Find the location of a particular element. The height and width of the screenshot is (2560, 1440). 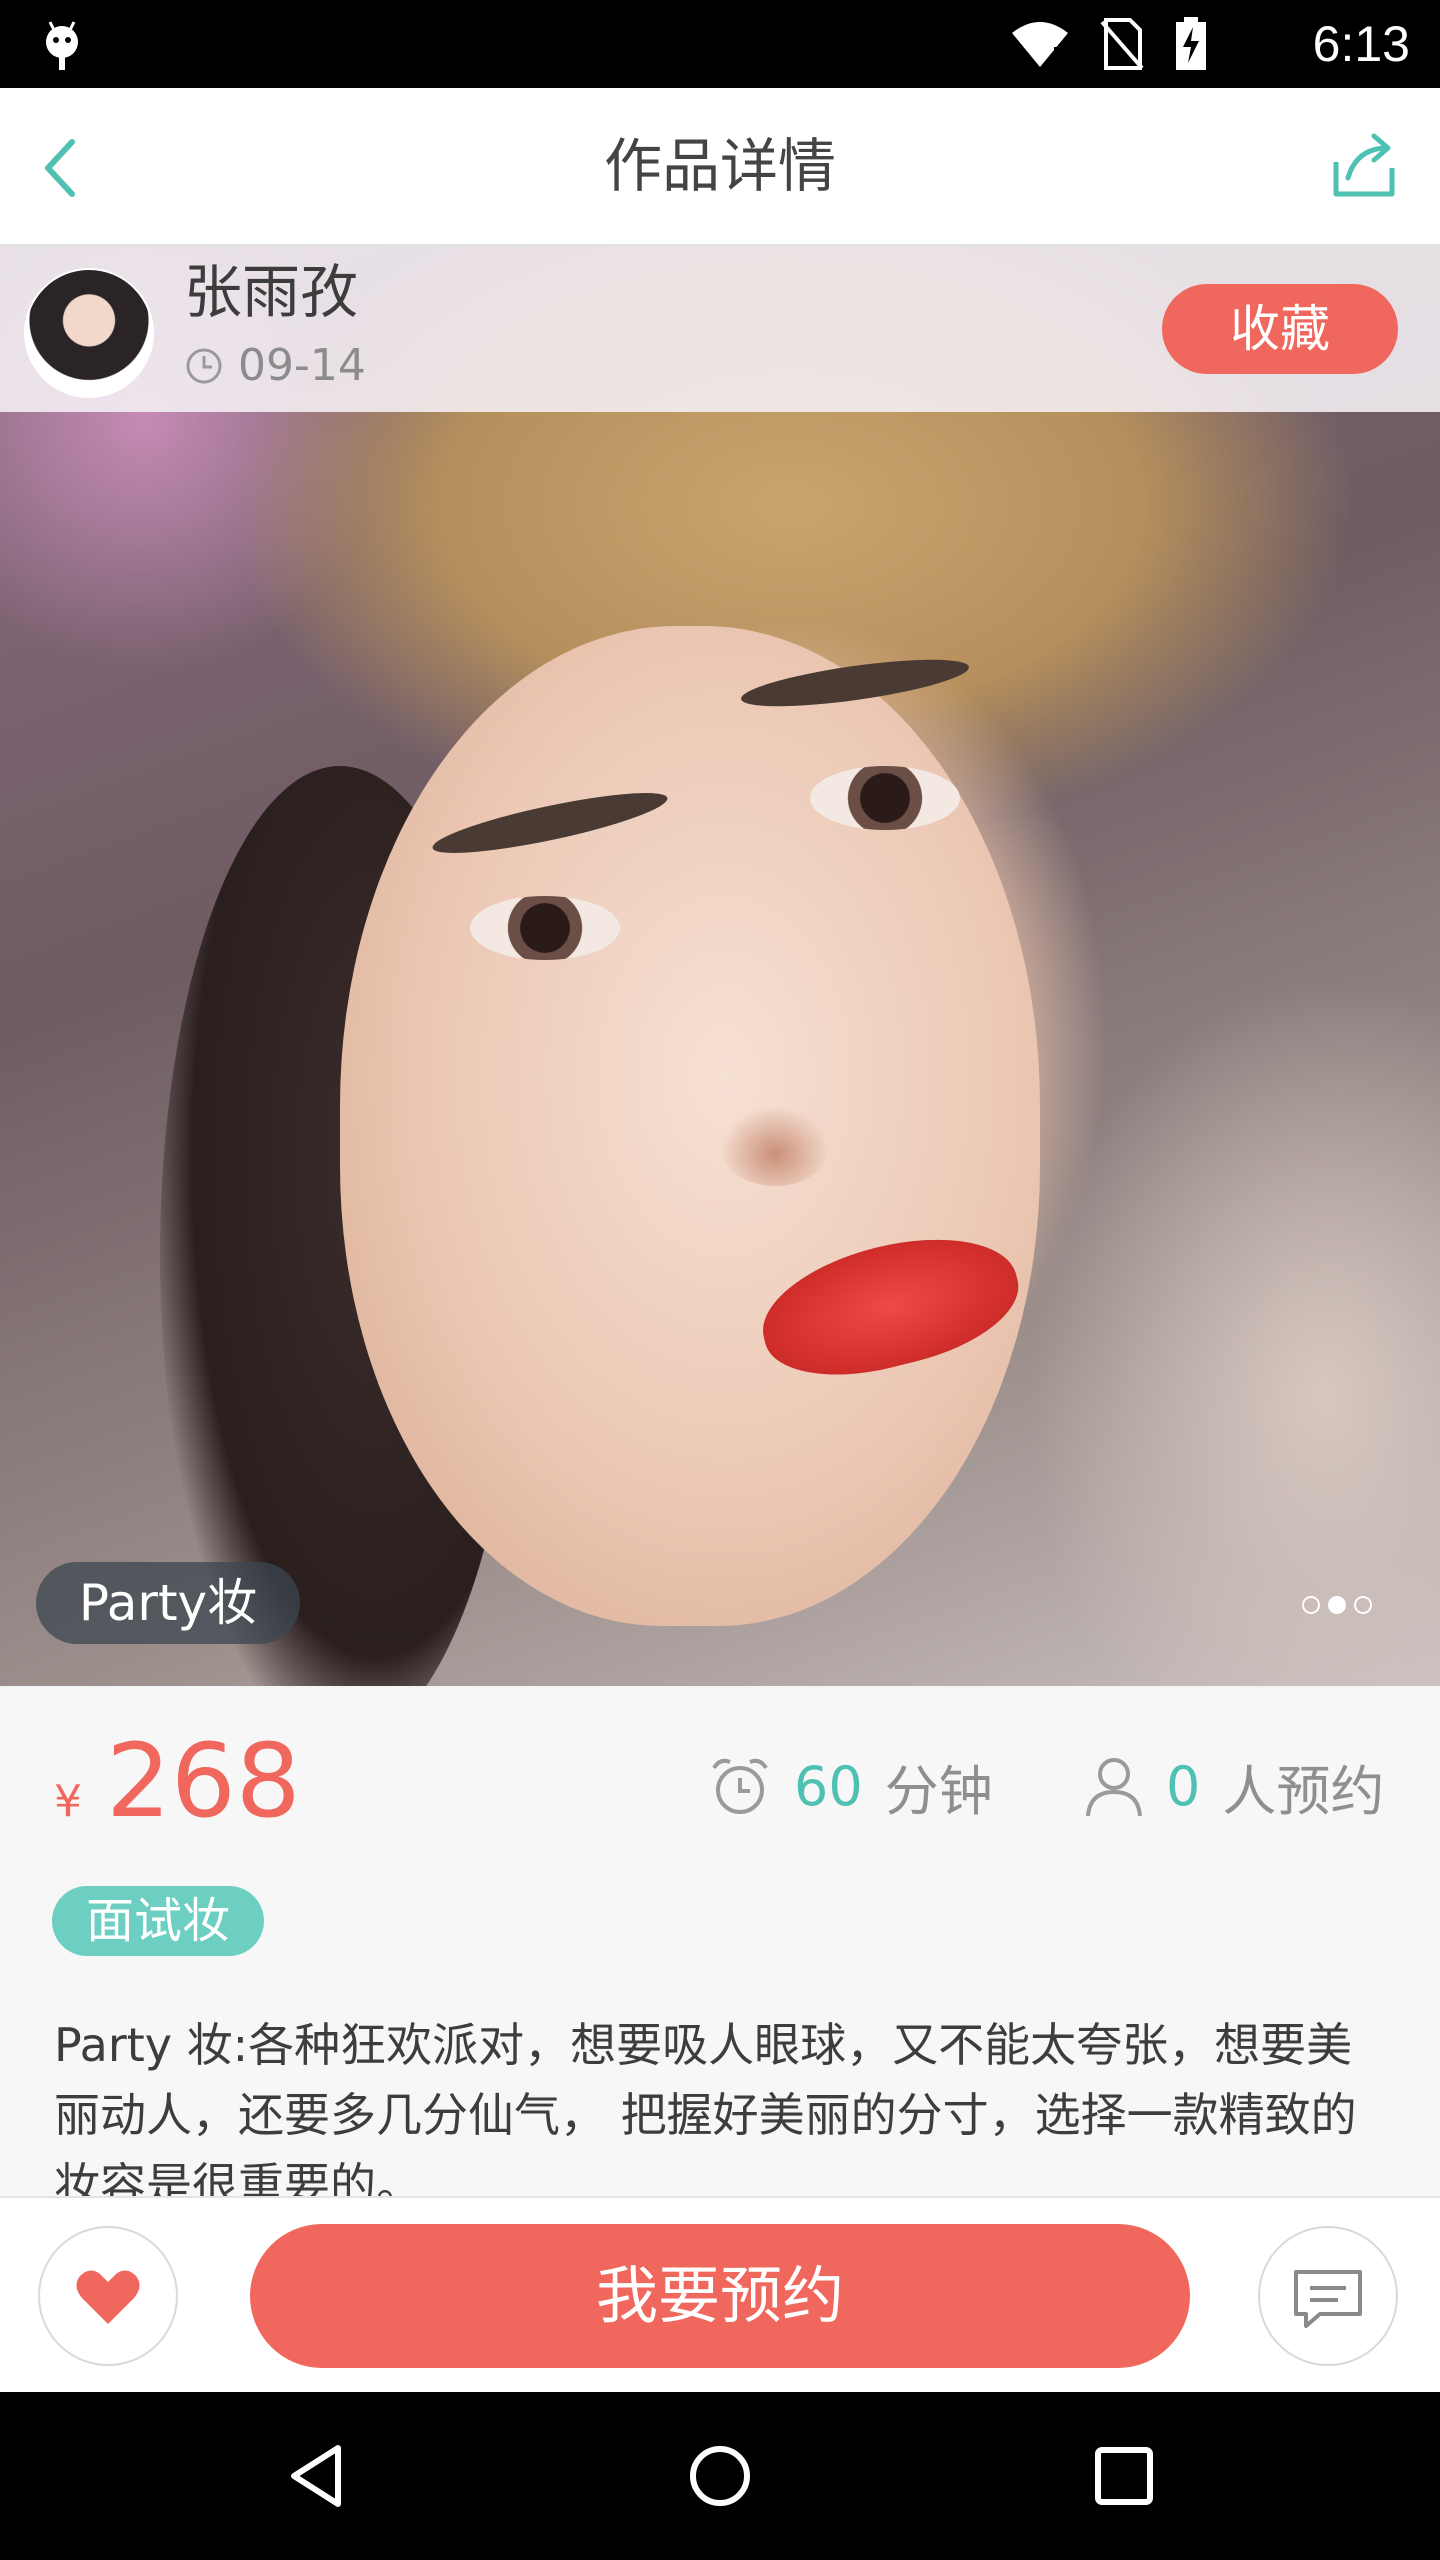

duration-unit: 分钟 is located at coordinates (938, 1791).